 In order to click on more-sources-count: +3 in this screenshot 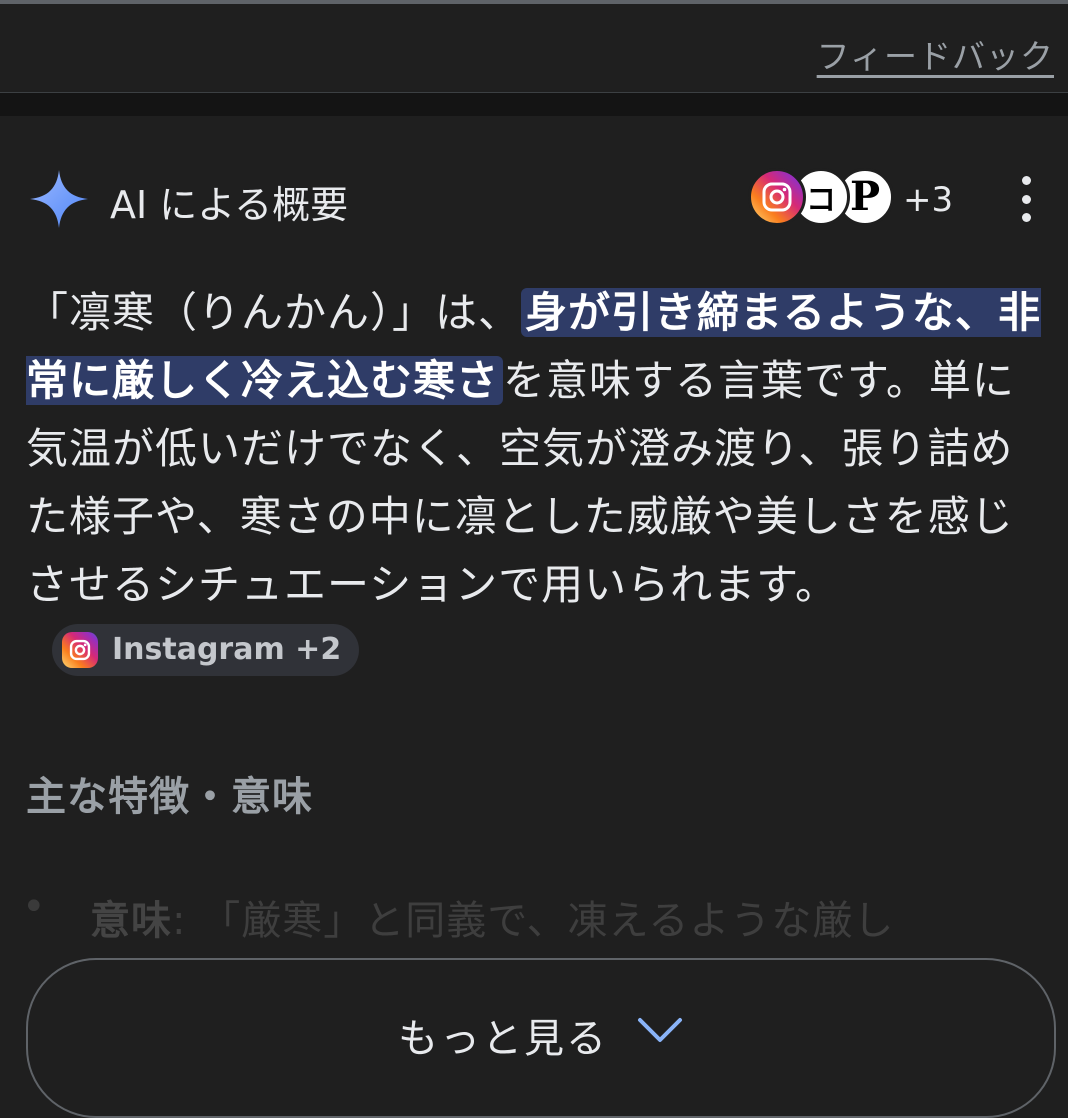, I will do `click(928, 200)`.